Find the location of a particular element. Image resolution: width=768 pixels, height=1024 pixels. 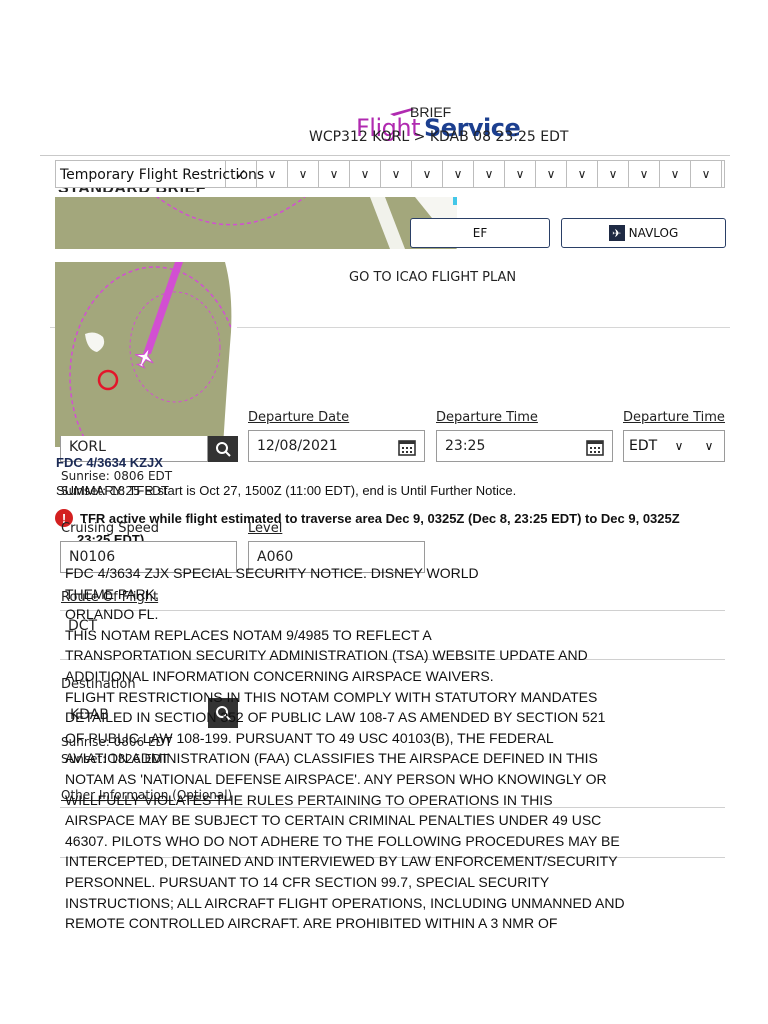

map-strip-graphic is located at coordinates (306, 223).